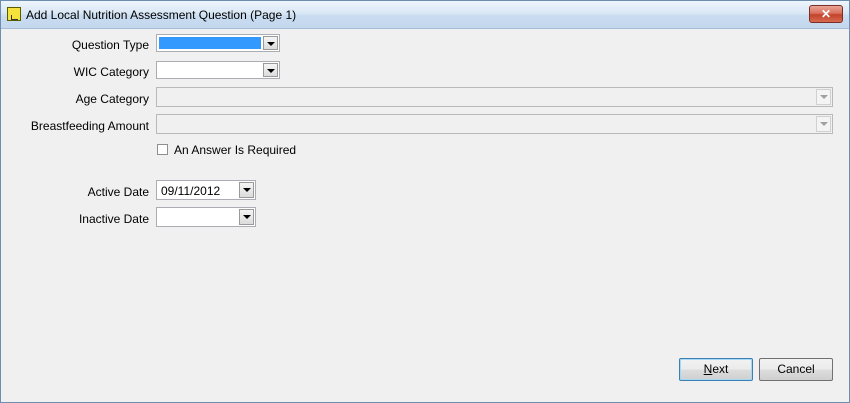 This screenshot has height=403, width=850. What do you see at coordinates (110, 45) in the screenshot?
I see `question-type-label: Question Type` at bounding box center [110, 45].